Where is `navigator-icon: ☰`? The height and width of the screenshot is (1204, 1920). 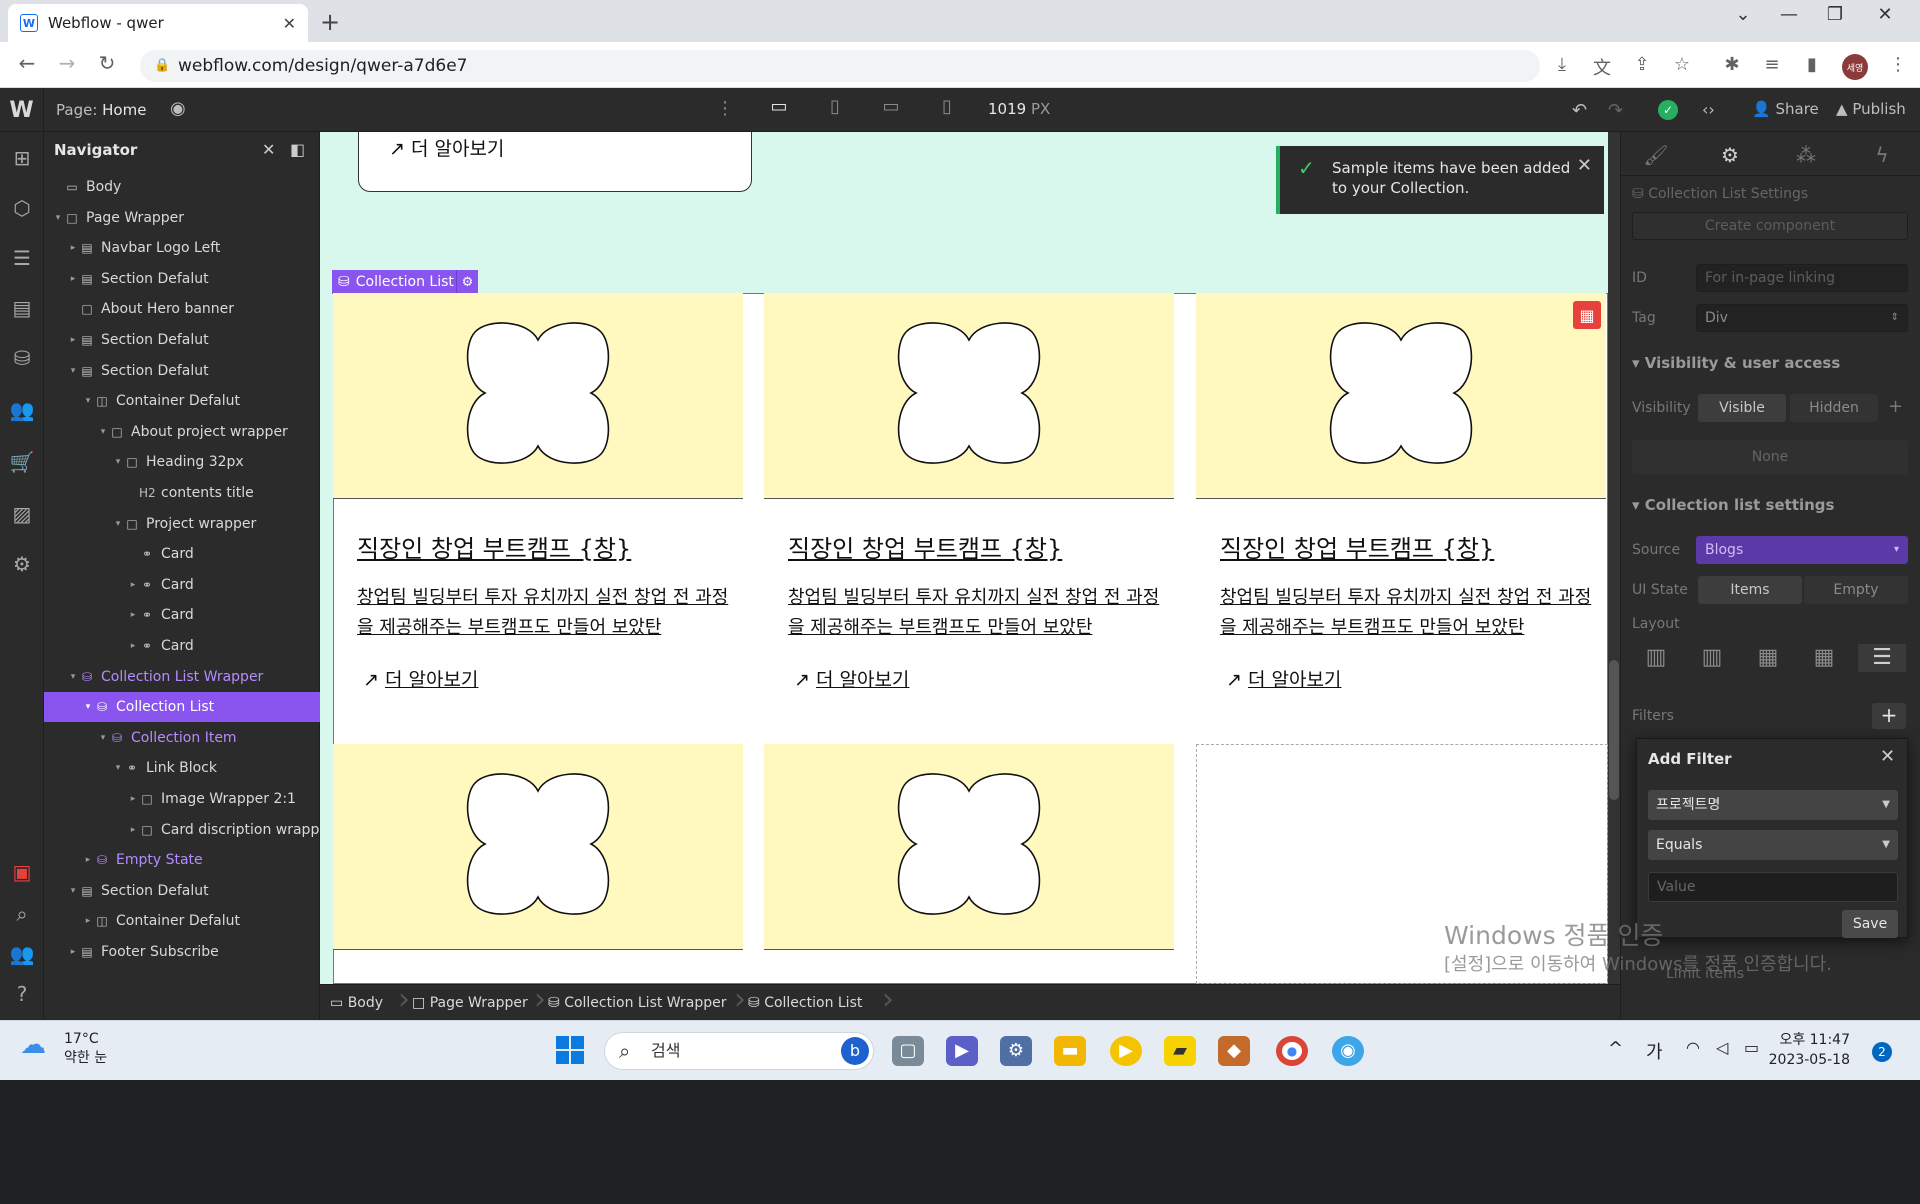 navigator-icon: ☰ is located at coordinates (22, 258).